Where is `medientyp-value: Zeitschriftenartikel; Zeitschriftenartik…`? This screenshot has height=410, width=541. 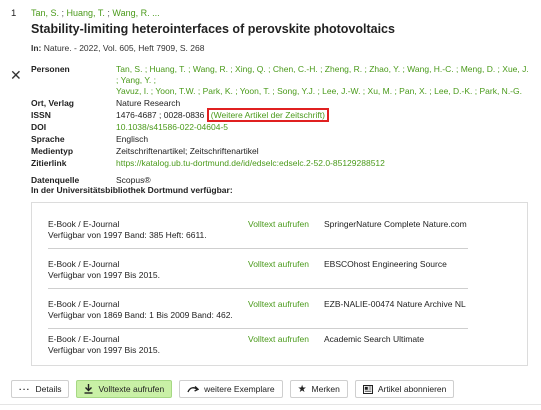 medientyp-value: Zeitschriftenartikel; Zeitschriftenartik… is located at coordinates (187, 151).